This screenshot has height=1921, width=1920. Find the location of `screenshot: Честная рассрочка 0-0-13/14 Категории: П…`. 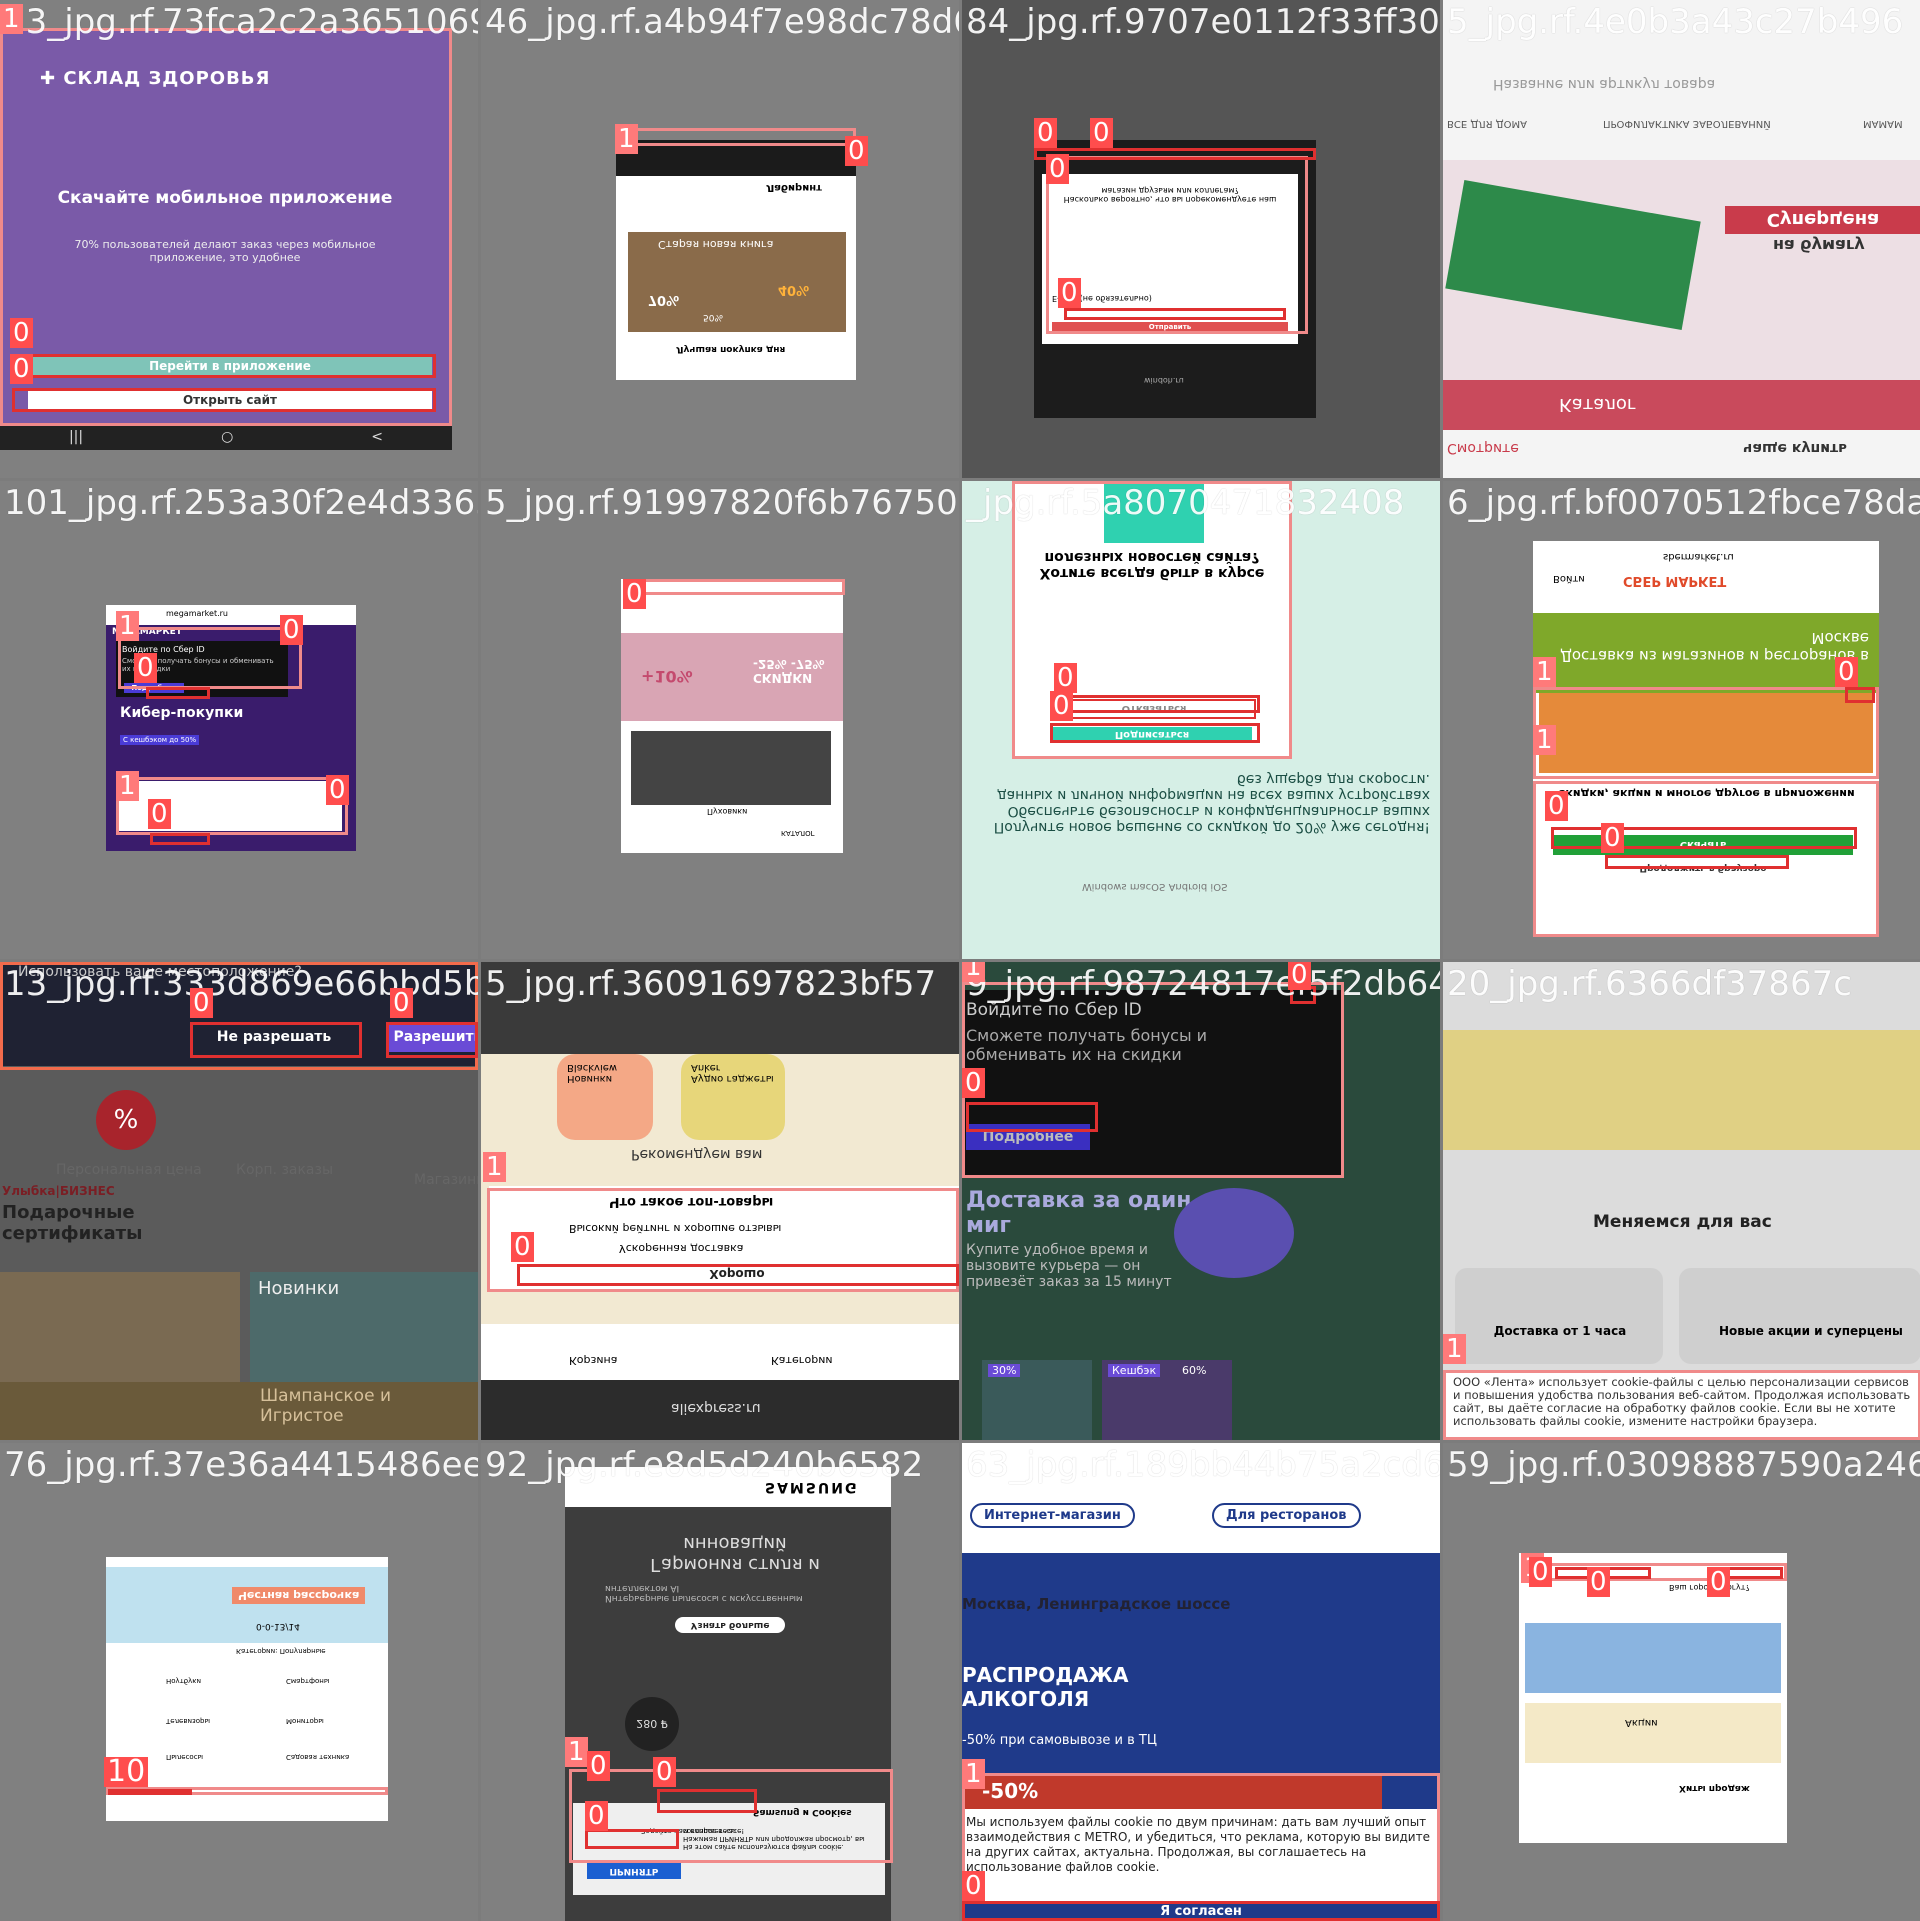

screenshot: Честная рассрочка 0-0-13/14 Категории: П… is located at coordinates (247, 1689).